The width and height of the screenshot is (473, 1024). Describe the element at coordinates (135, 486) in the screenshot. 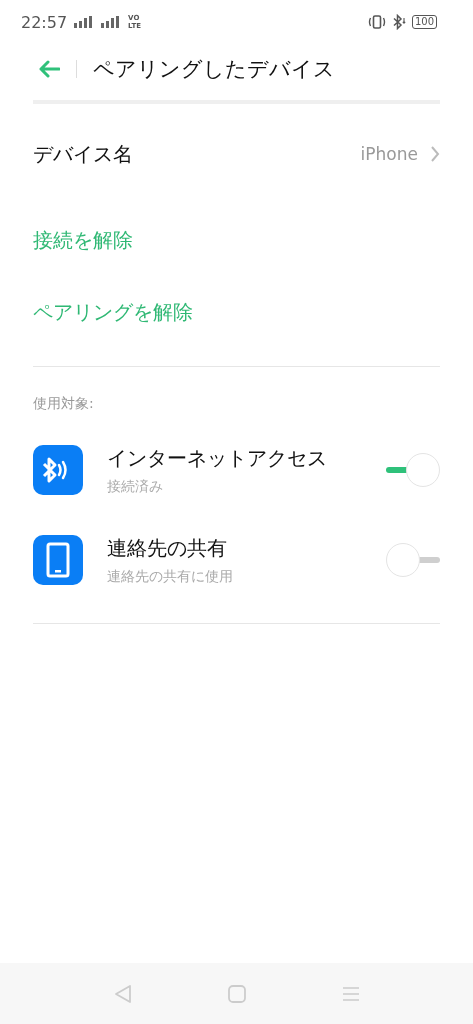

I see `item-subtitle: 接続済み` at that location.